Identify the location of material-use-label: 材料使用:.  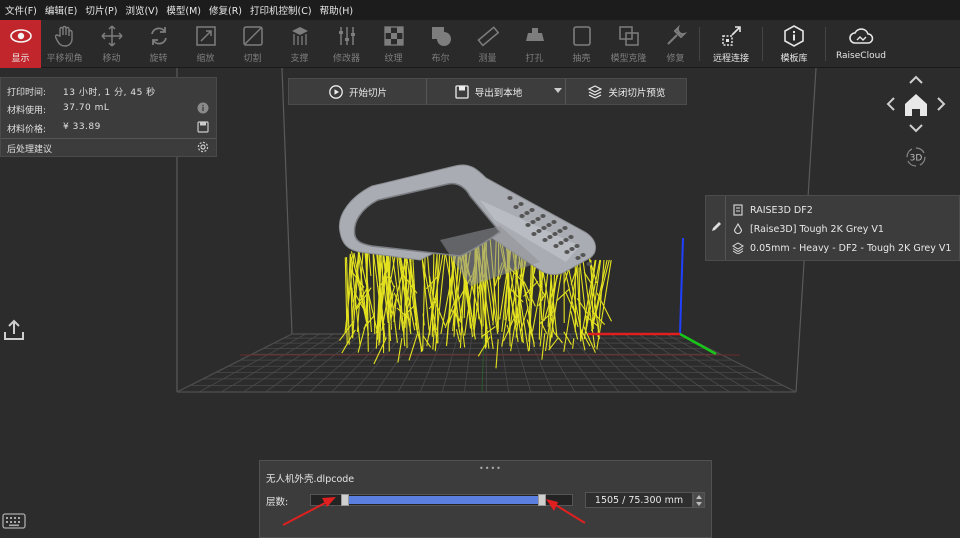
(27, 111).